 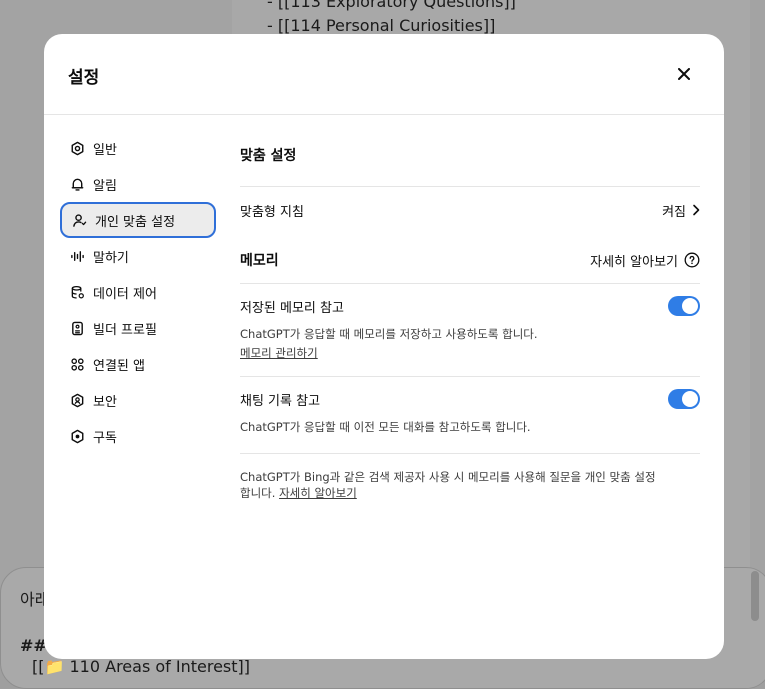 I want to click on bing-learn-more-link: 자세히 알아보기, so click(x=318, y=493).